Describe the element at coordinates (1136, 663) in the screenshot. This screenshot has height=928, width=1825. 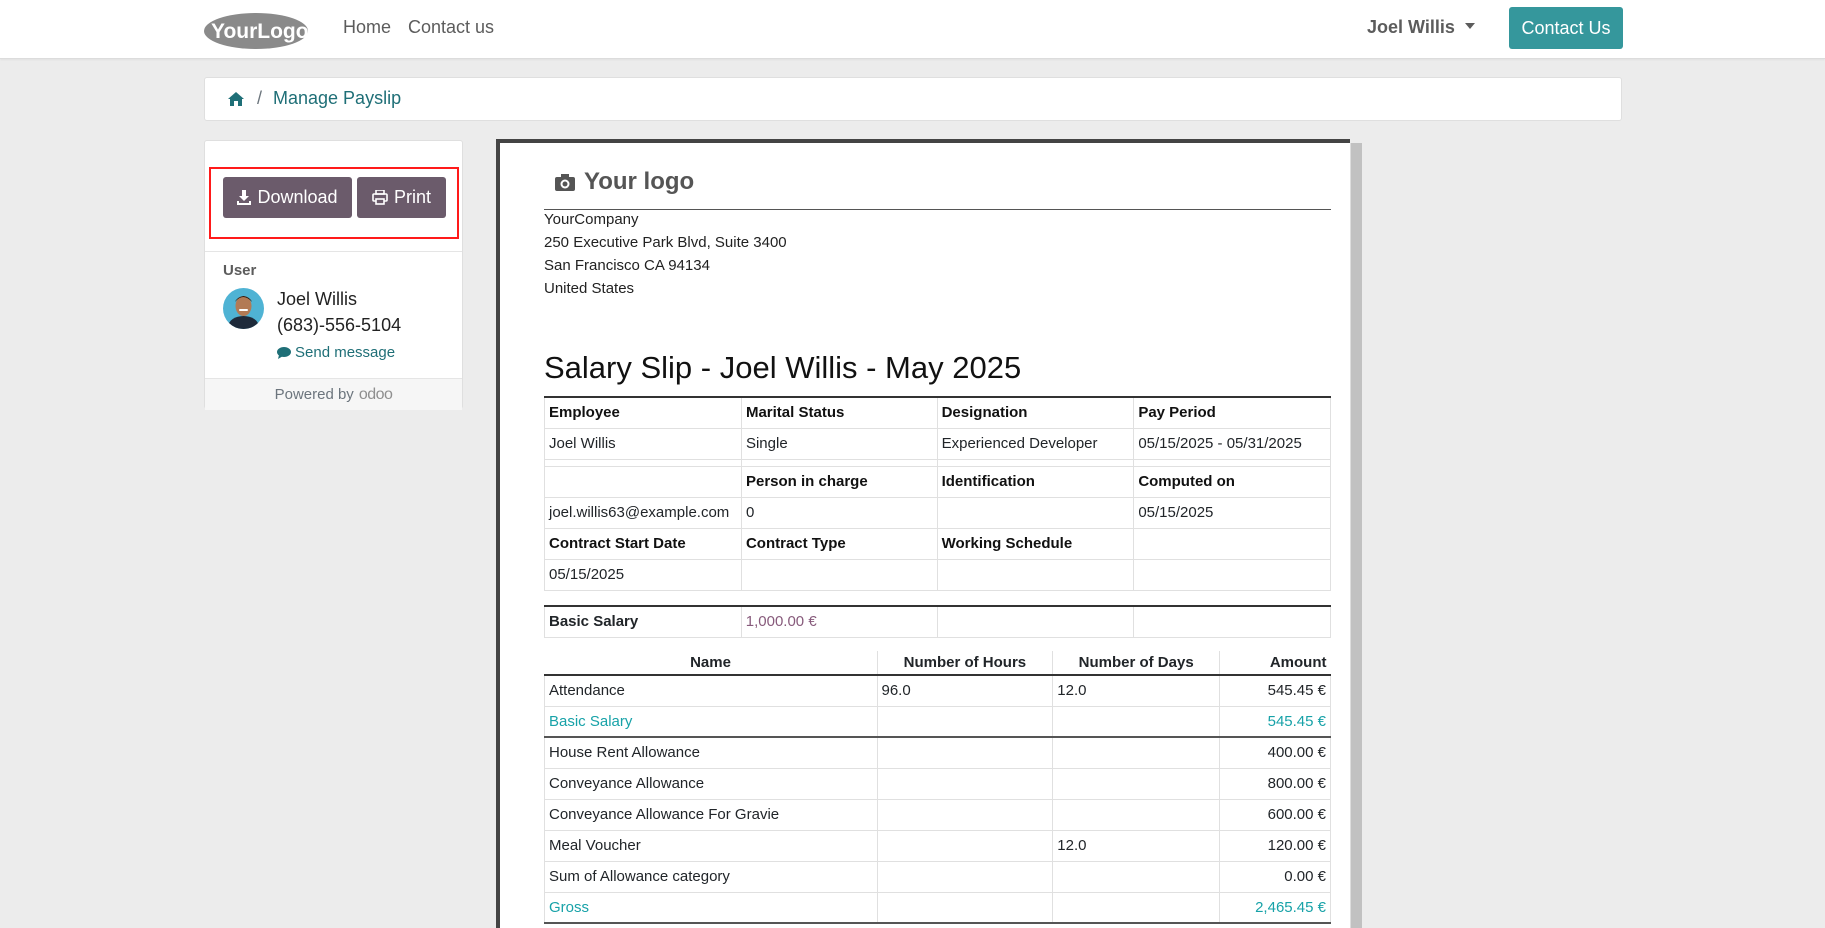
I see `column-header-days: Number of Days` at that location.